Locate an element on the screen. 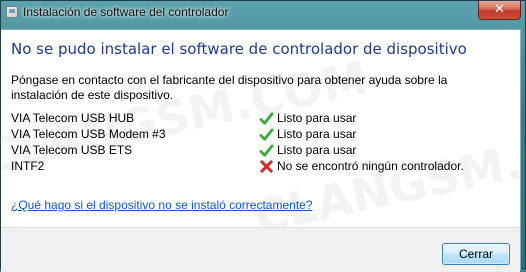 Image resolution: width=526 pixels, height=272 pixels. window-close-button: ✕ is located at coordinates (499, 10).